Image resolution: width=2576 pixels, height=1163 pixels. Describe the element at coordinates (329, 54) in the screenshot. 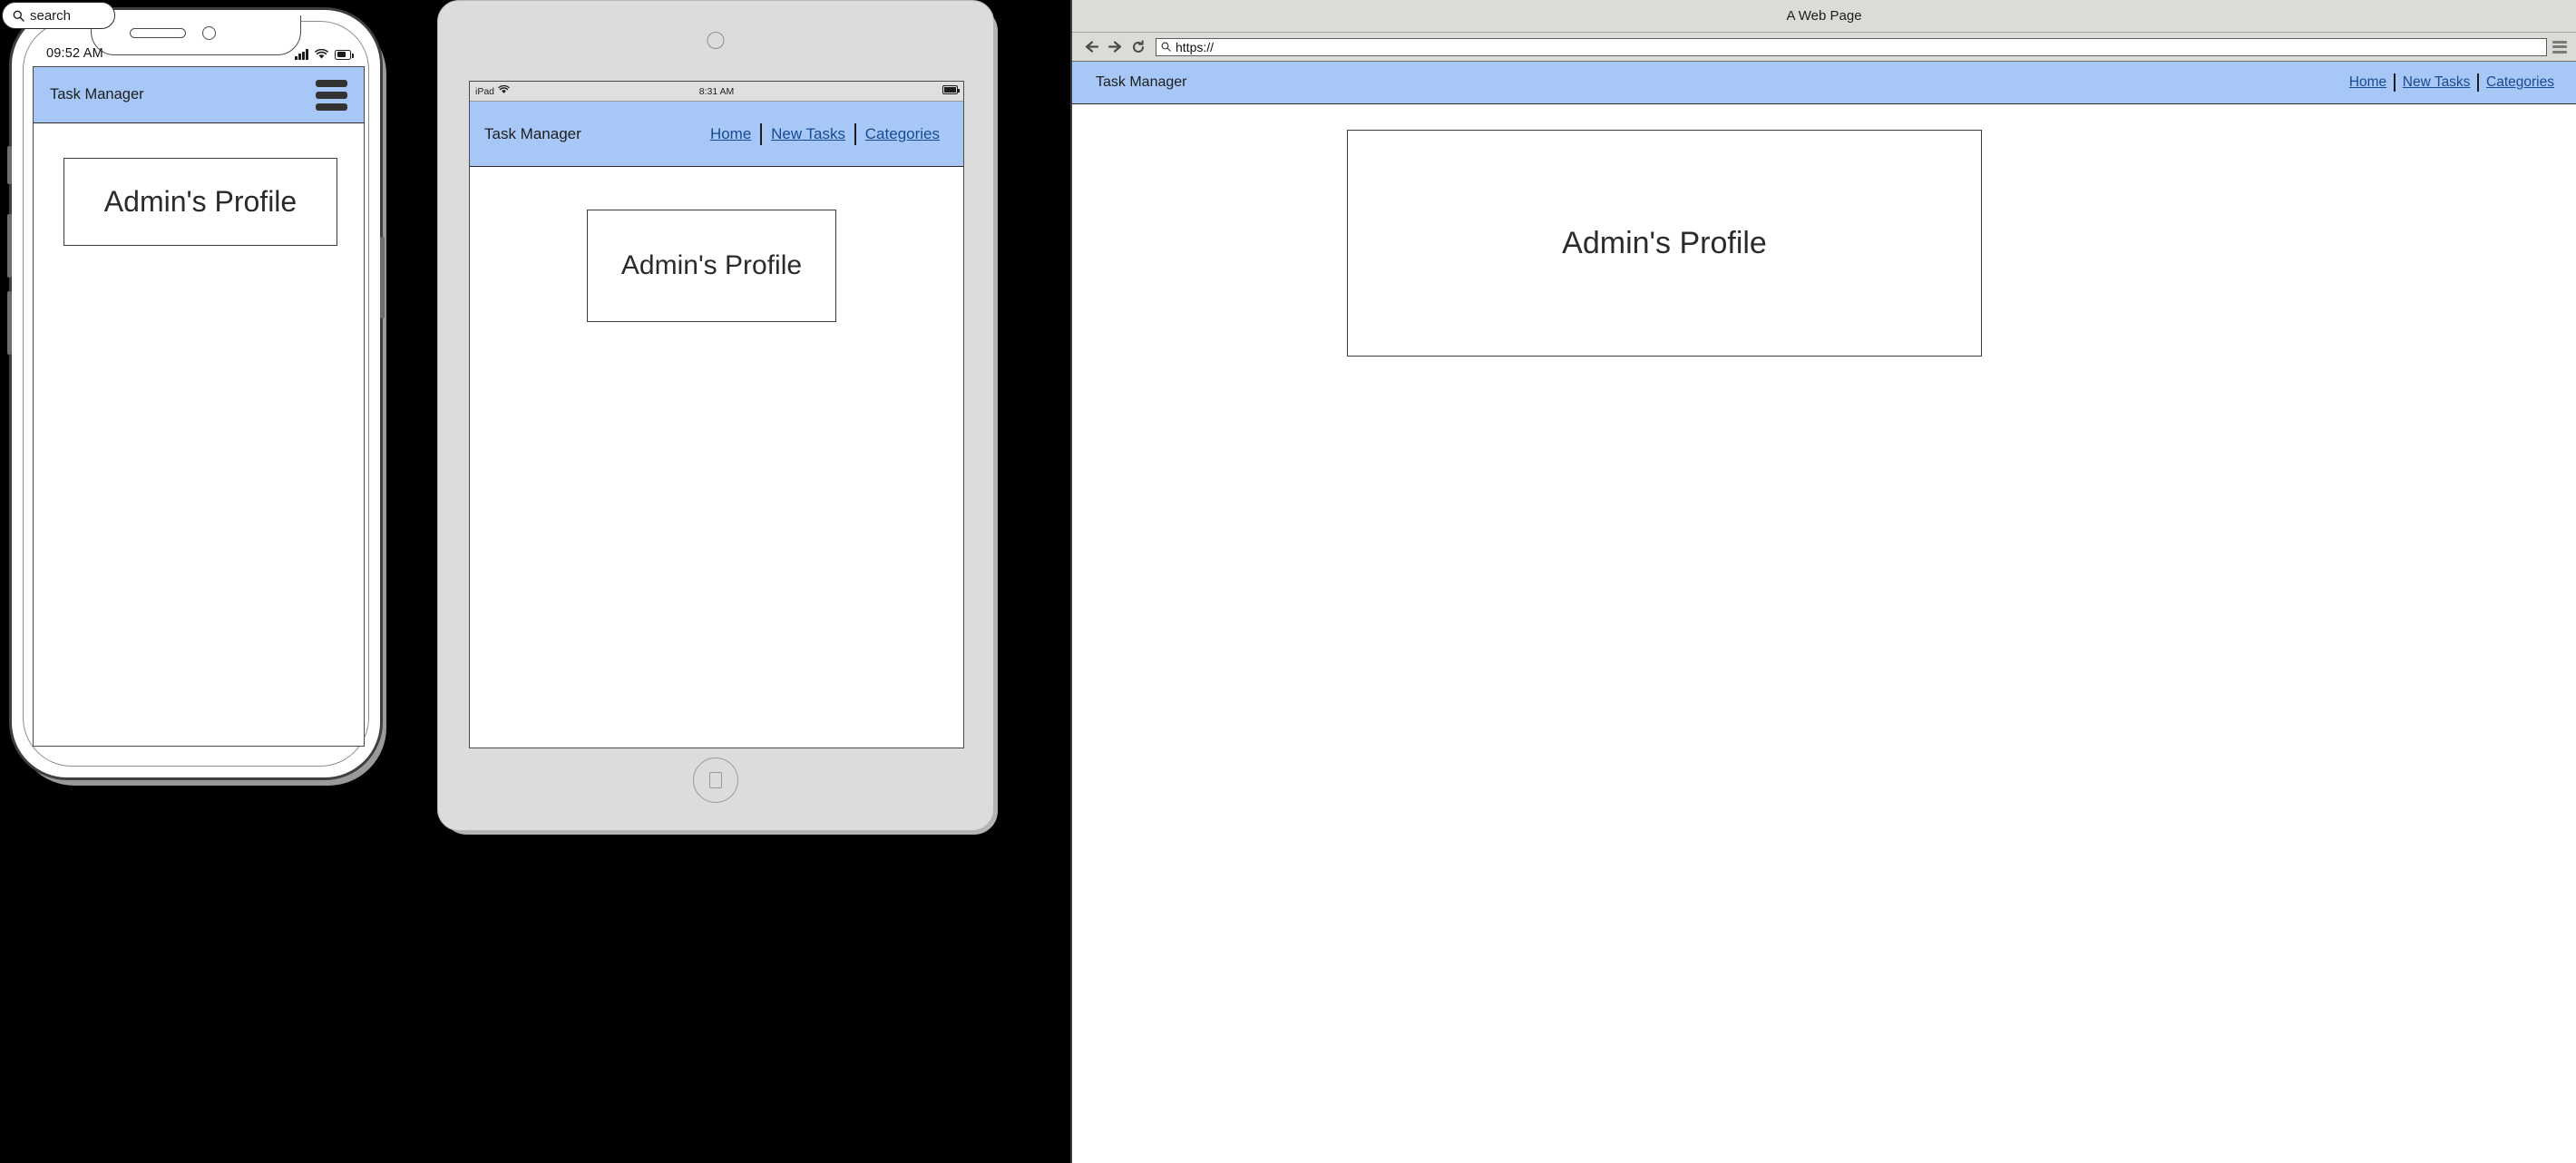

I see `phone-status-icons` at that location.